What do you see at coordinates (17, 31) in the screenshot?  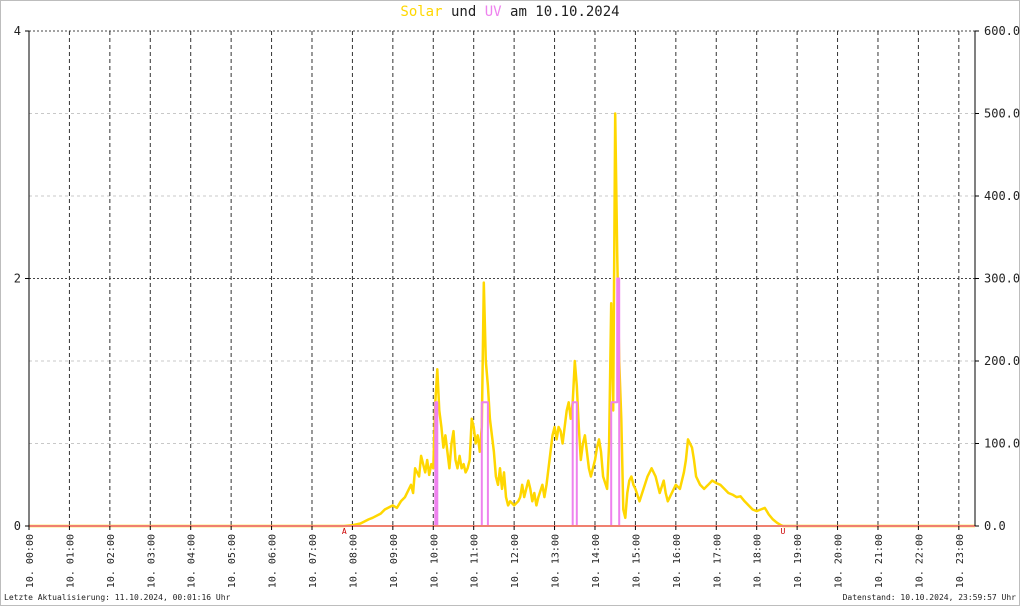 I see `left-tick-label: 4` at bounding box center [17, 31].